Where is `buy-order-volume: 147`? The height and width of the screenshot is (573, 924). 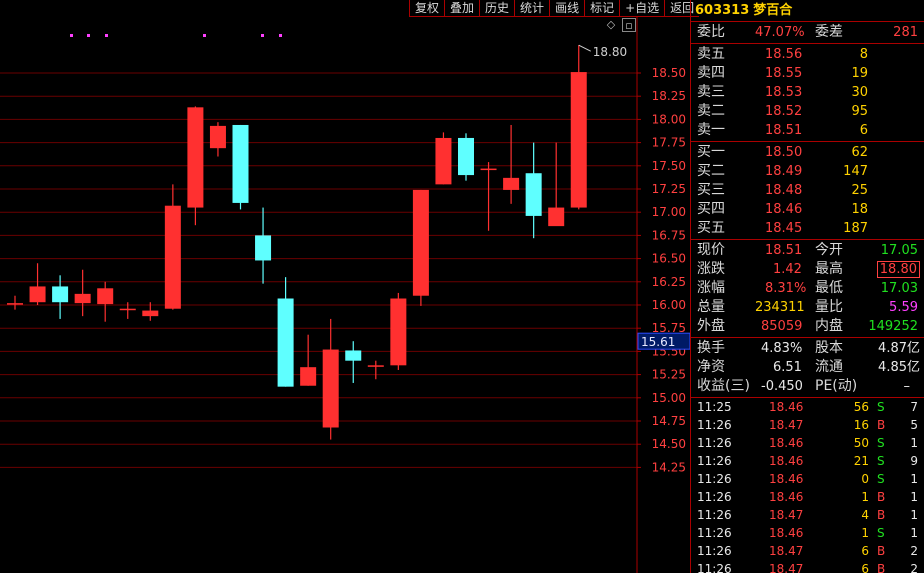 buy-order-volume: 147 is located at coordinates (855, 171).